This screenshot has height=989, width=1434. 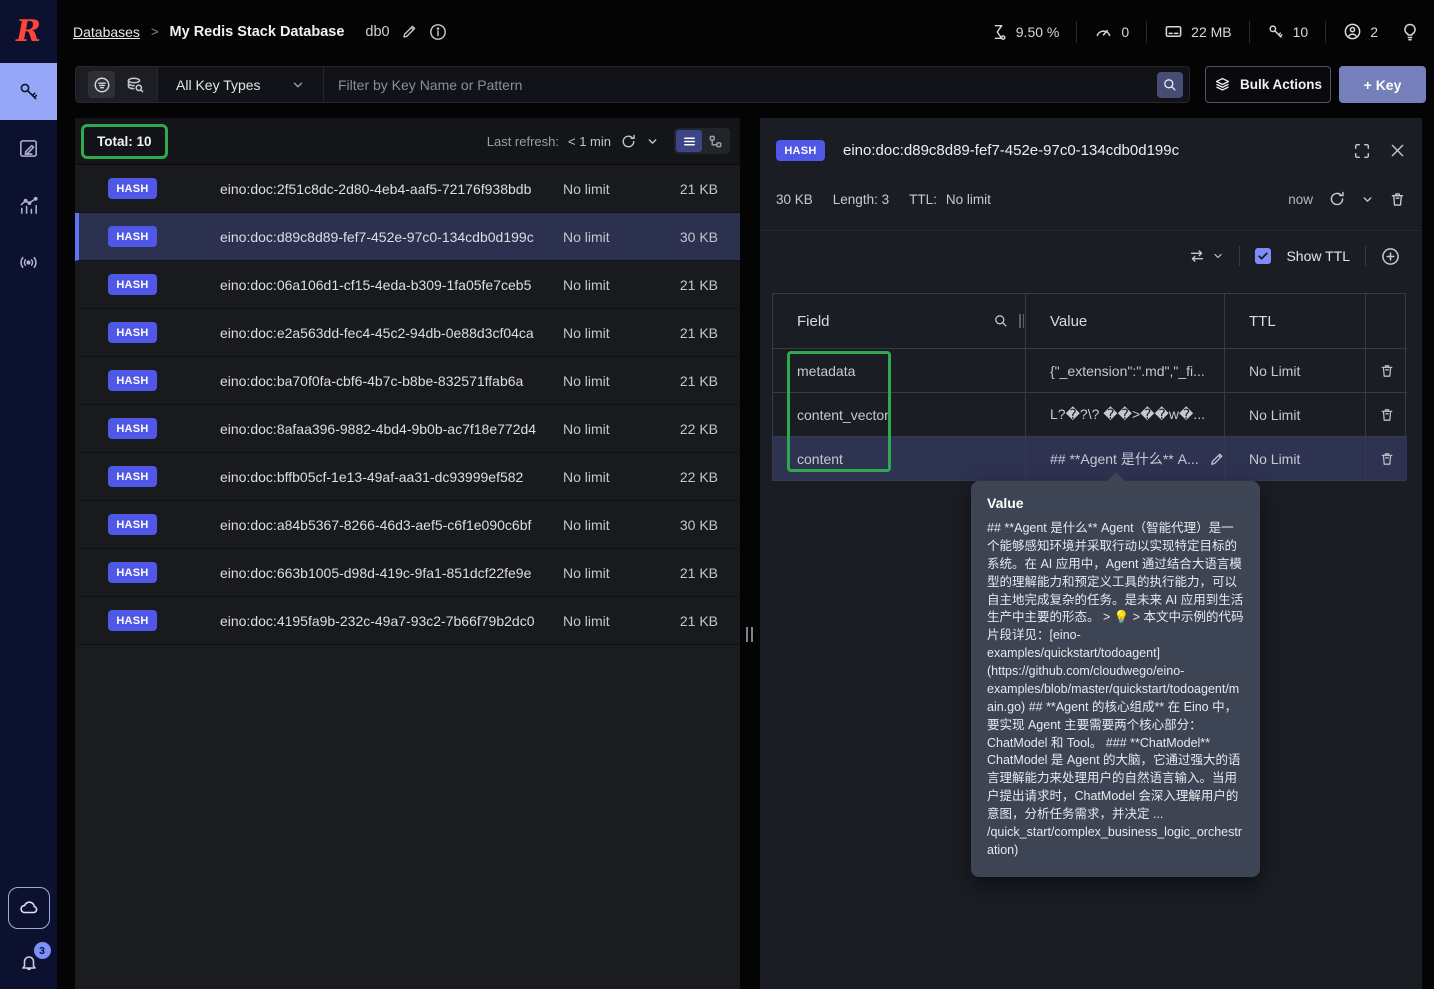 I want to click on cpu-icon, so click(x=999, y=32).